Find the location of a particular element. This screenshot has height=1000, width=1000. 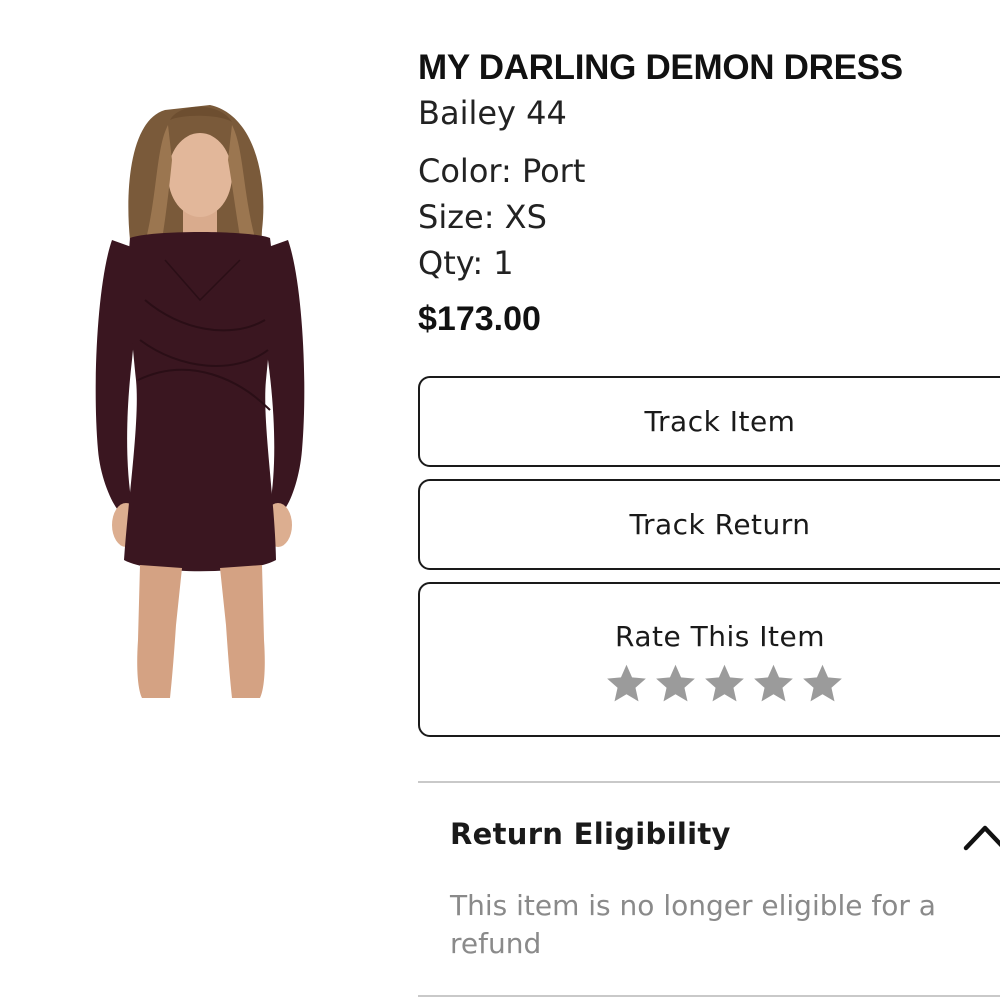

product-price: $173.00 is located at coordinates (479, 319).